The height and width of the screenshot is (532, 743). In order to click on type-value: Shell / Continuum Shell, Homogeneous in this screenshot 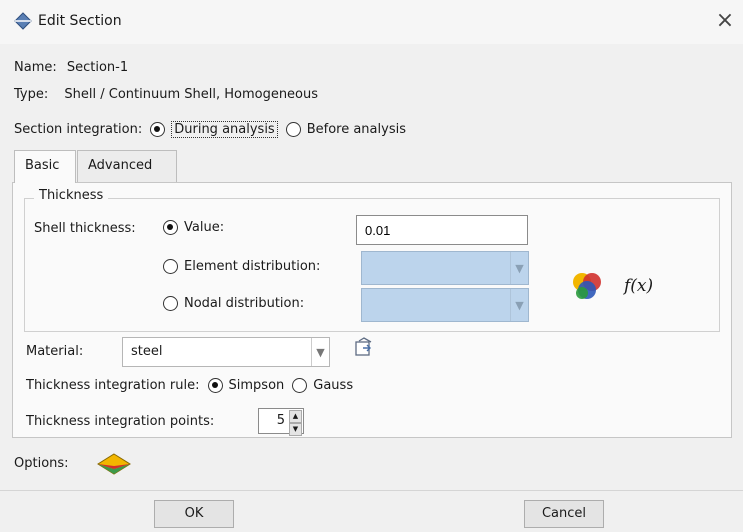, I will do `click(191, 94)`.